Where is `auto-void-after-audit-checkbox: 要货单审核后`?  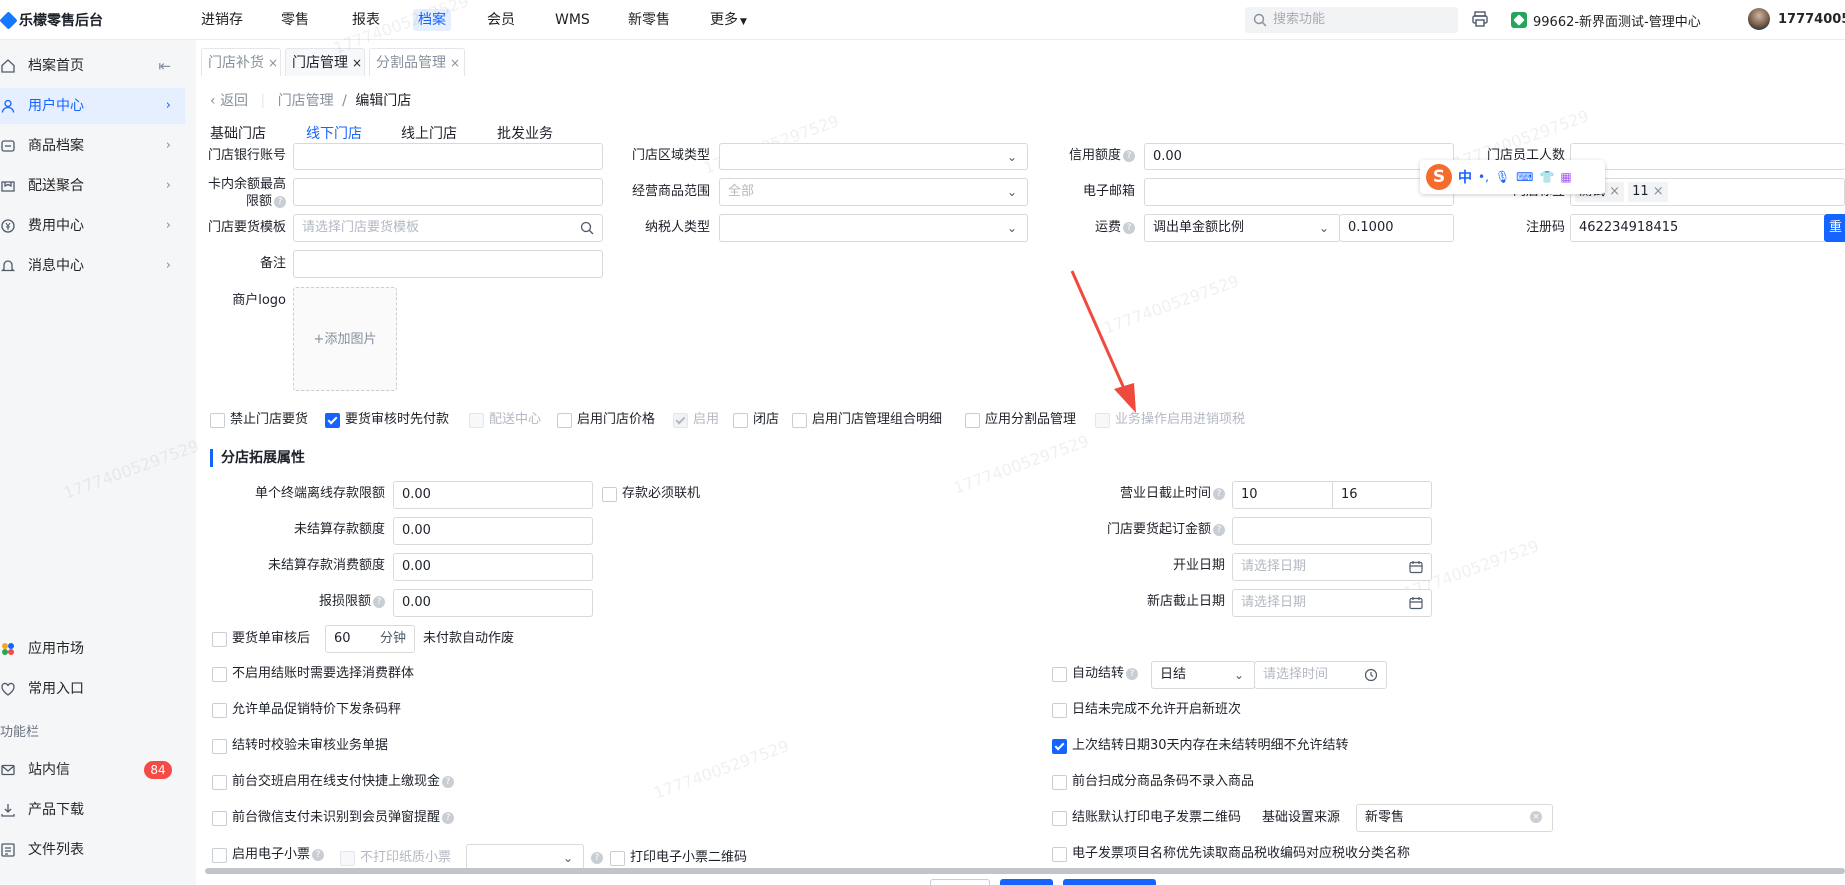 auto-void-after-audit-checkbox: 要货单审核后 is located at coordinates (261, 639).